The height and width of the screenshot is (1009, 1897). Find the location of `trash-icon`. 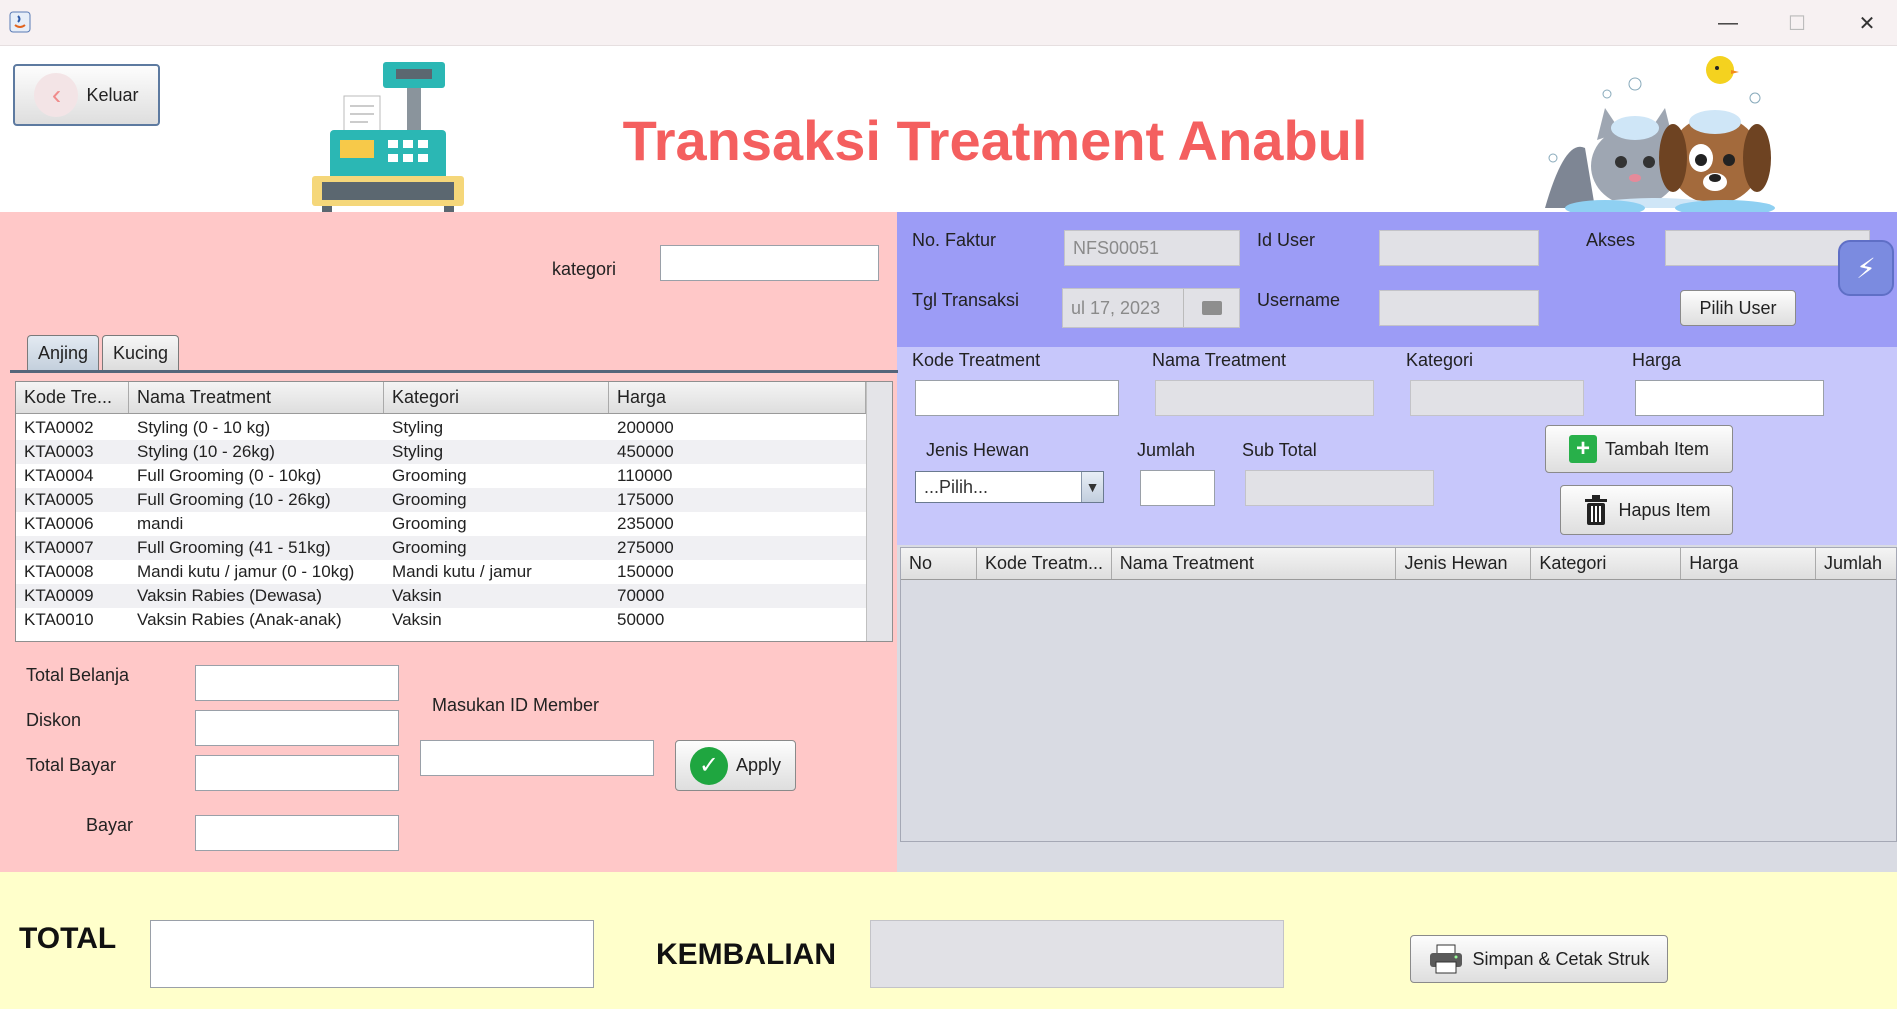

trash-icon is located at coordinates (1596, 510).